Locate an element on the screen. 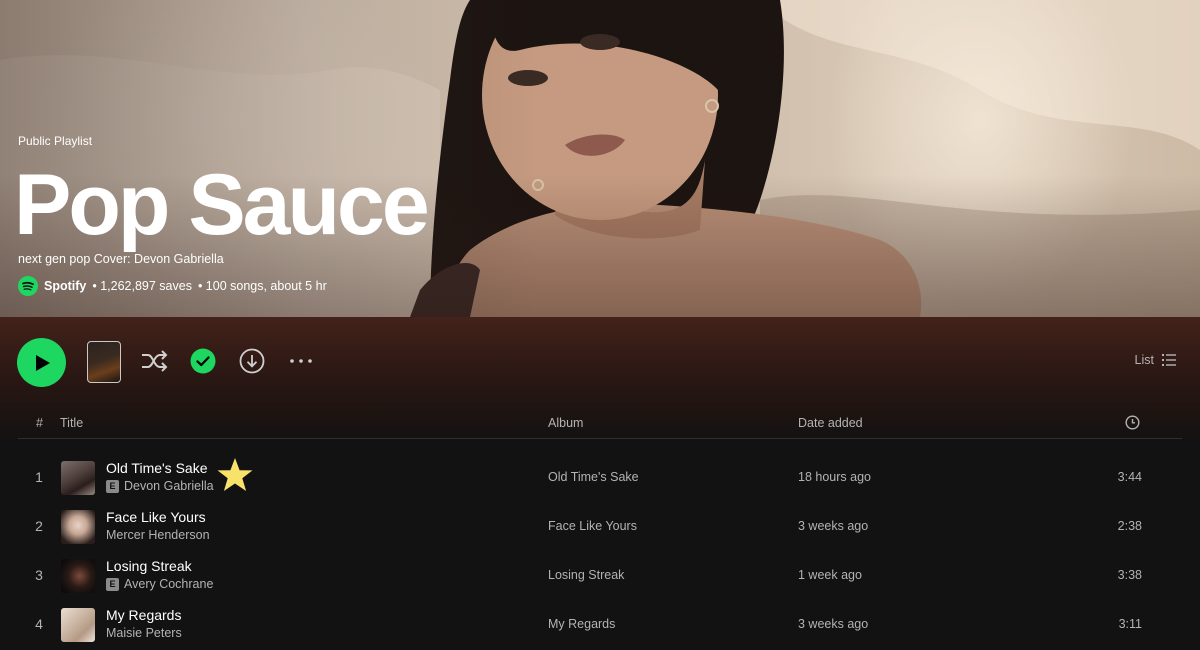  track-artist-line: E Avery Cochrane is located at coordinates (159, 584).